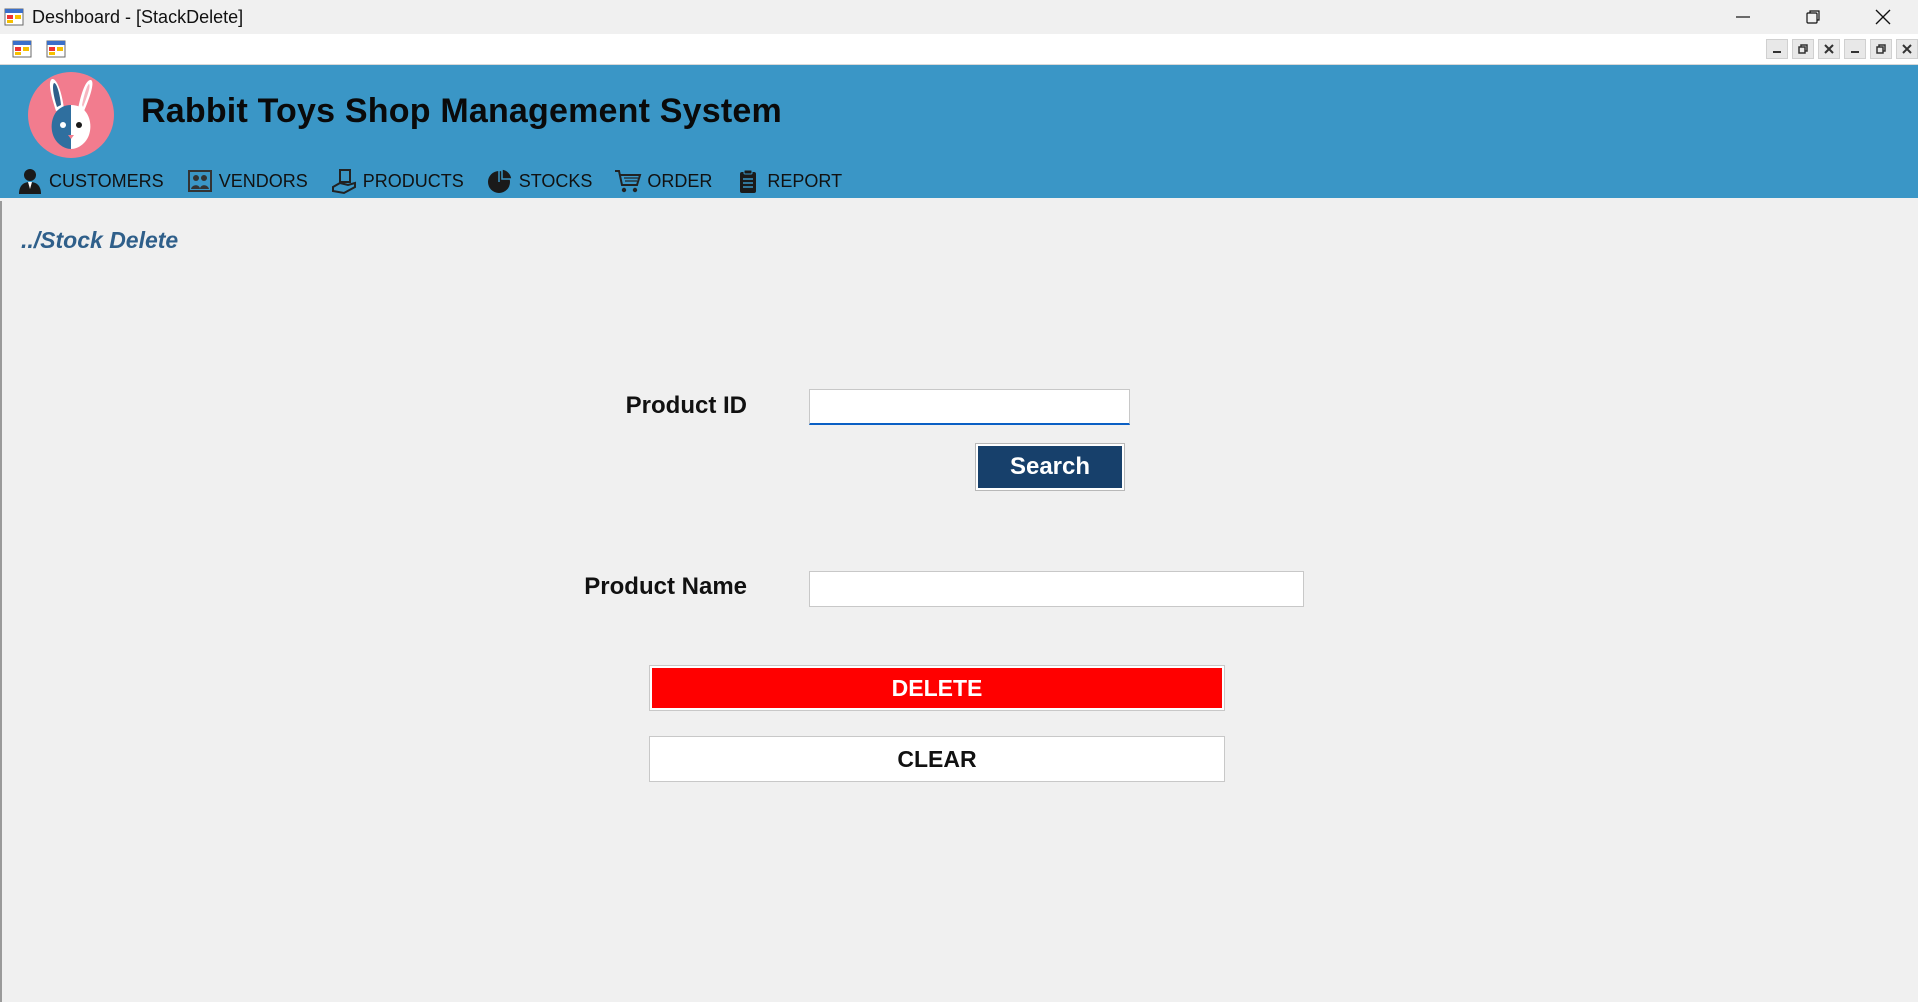  Describe the element at coordinates (665, 586) in the screenshot. I see `product-name-label: Product Name` at that location.